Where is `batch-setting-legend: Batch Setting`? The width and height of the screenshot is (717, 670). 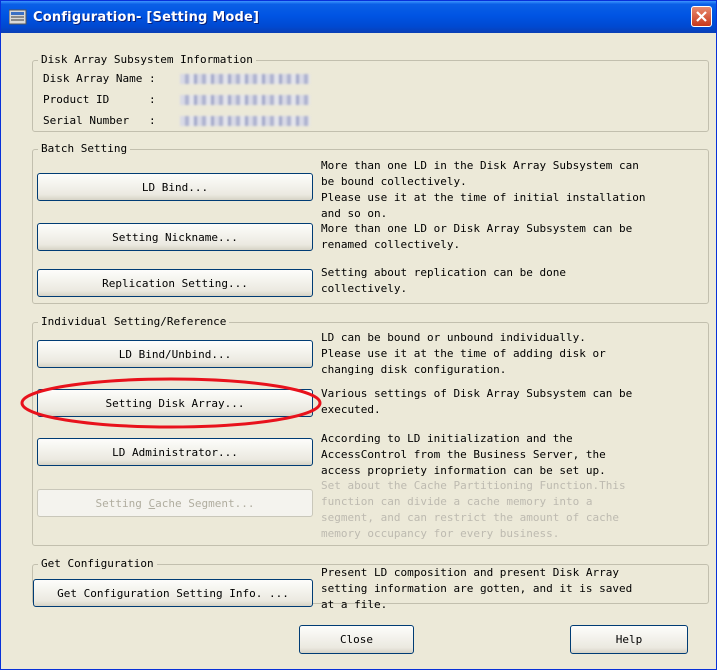 batch-setting-legend: Batch Setting is located at coordinates (84, 148).